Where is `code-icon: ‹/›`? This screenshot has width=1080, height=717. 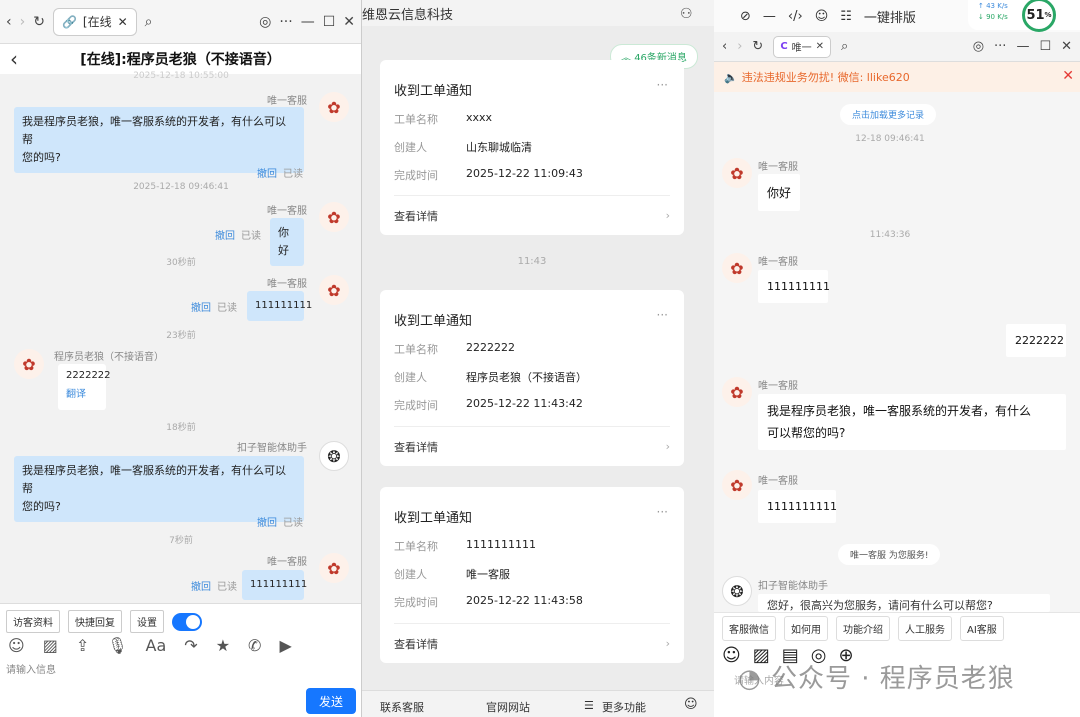 code-icon: ‹/› is located at coordinates (795, 16).